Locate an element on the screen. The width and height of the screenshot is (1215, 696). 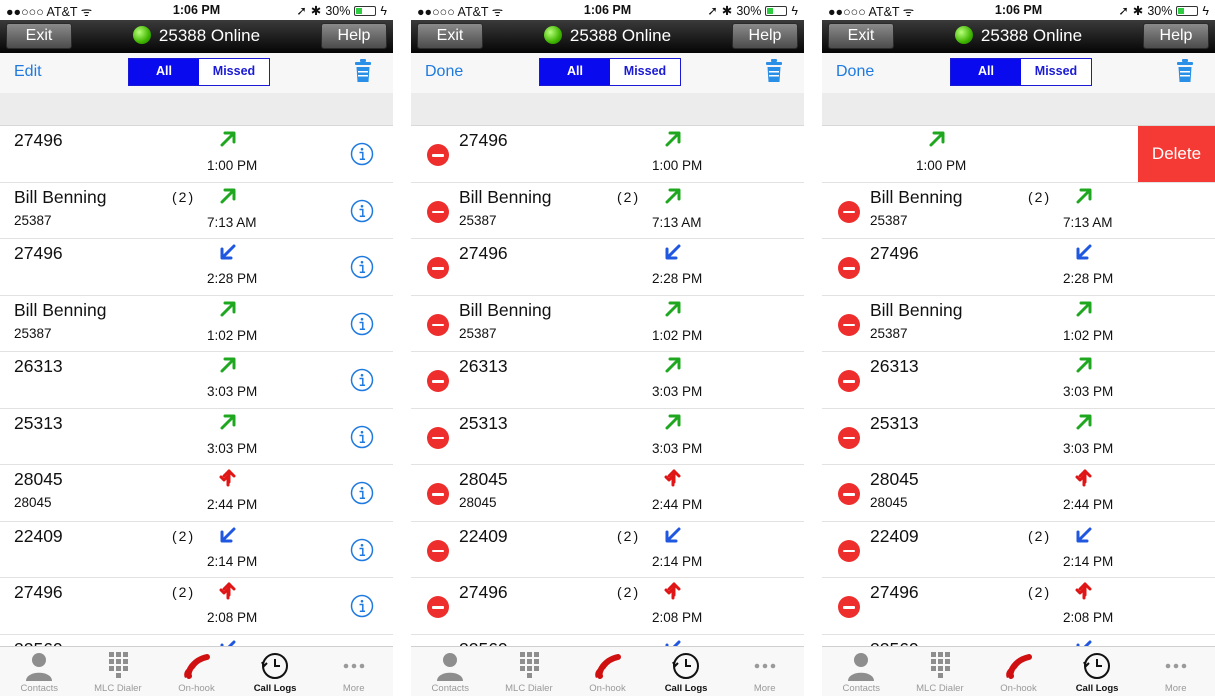
tab-bar: Contacts MLC Dialer On-hook Call Logs More is located at coordinates (196, 671).